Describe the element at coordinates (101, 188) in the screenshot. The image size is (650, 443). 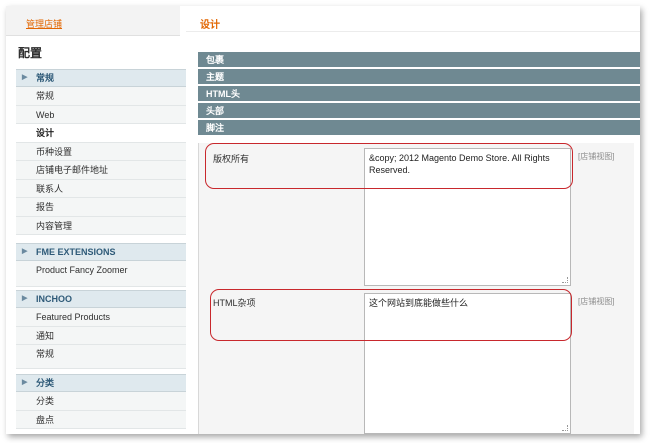
I see `sidebar-item-contacts: 联系人` at that location.